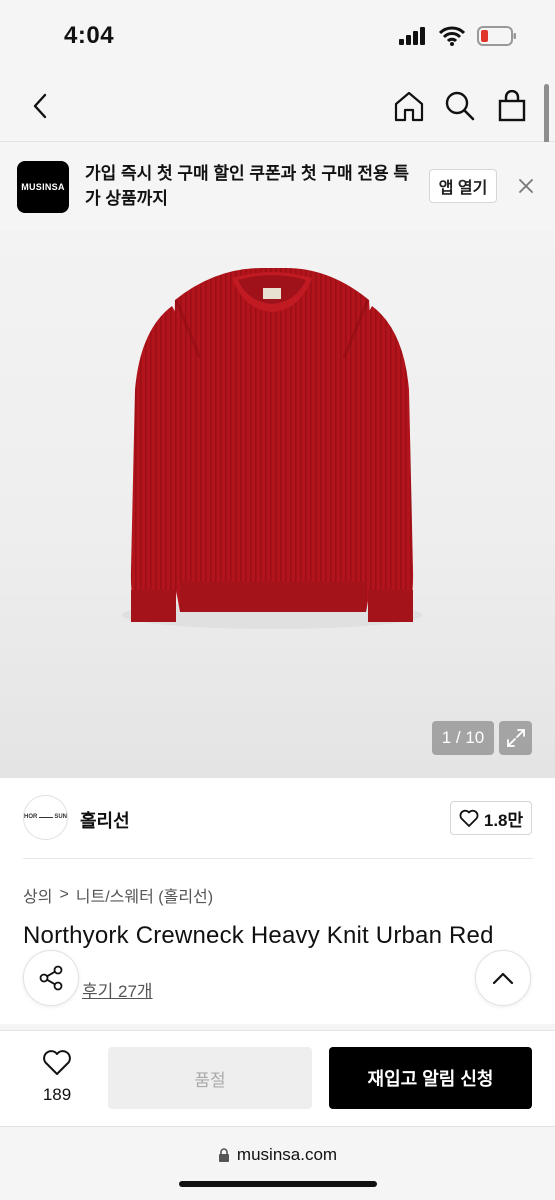 This screenshot has width=555, height=1200. What do you see at coordinates (210, 1078) in the screenshot?
I see `soldout-button: 품절` at bounding box center [210, 1078].